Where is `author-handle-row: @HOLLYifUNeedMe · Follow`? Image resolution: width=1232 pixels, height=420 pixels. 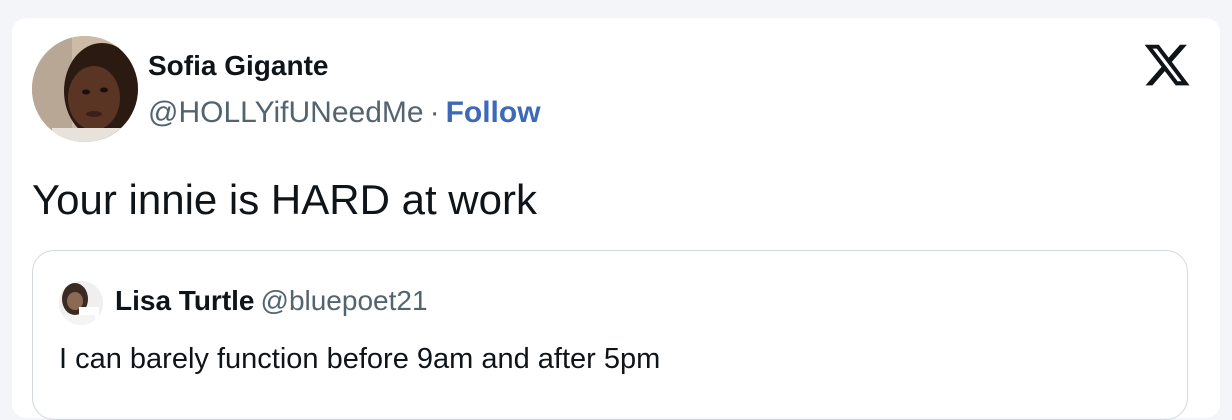 author-handle-row: @HOLLYifUNeedMe · Follow is located at coordinates (344, 113).